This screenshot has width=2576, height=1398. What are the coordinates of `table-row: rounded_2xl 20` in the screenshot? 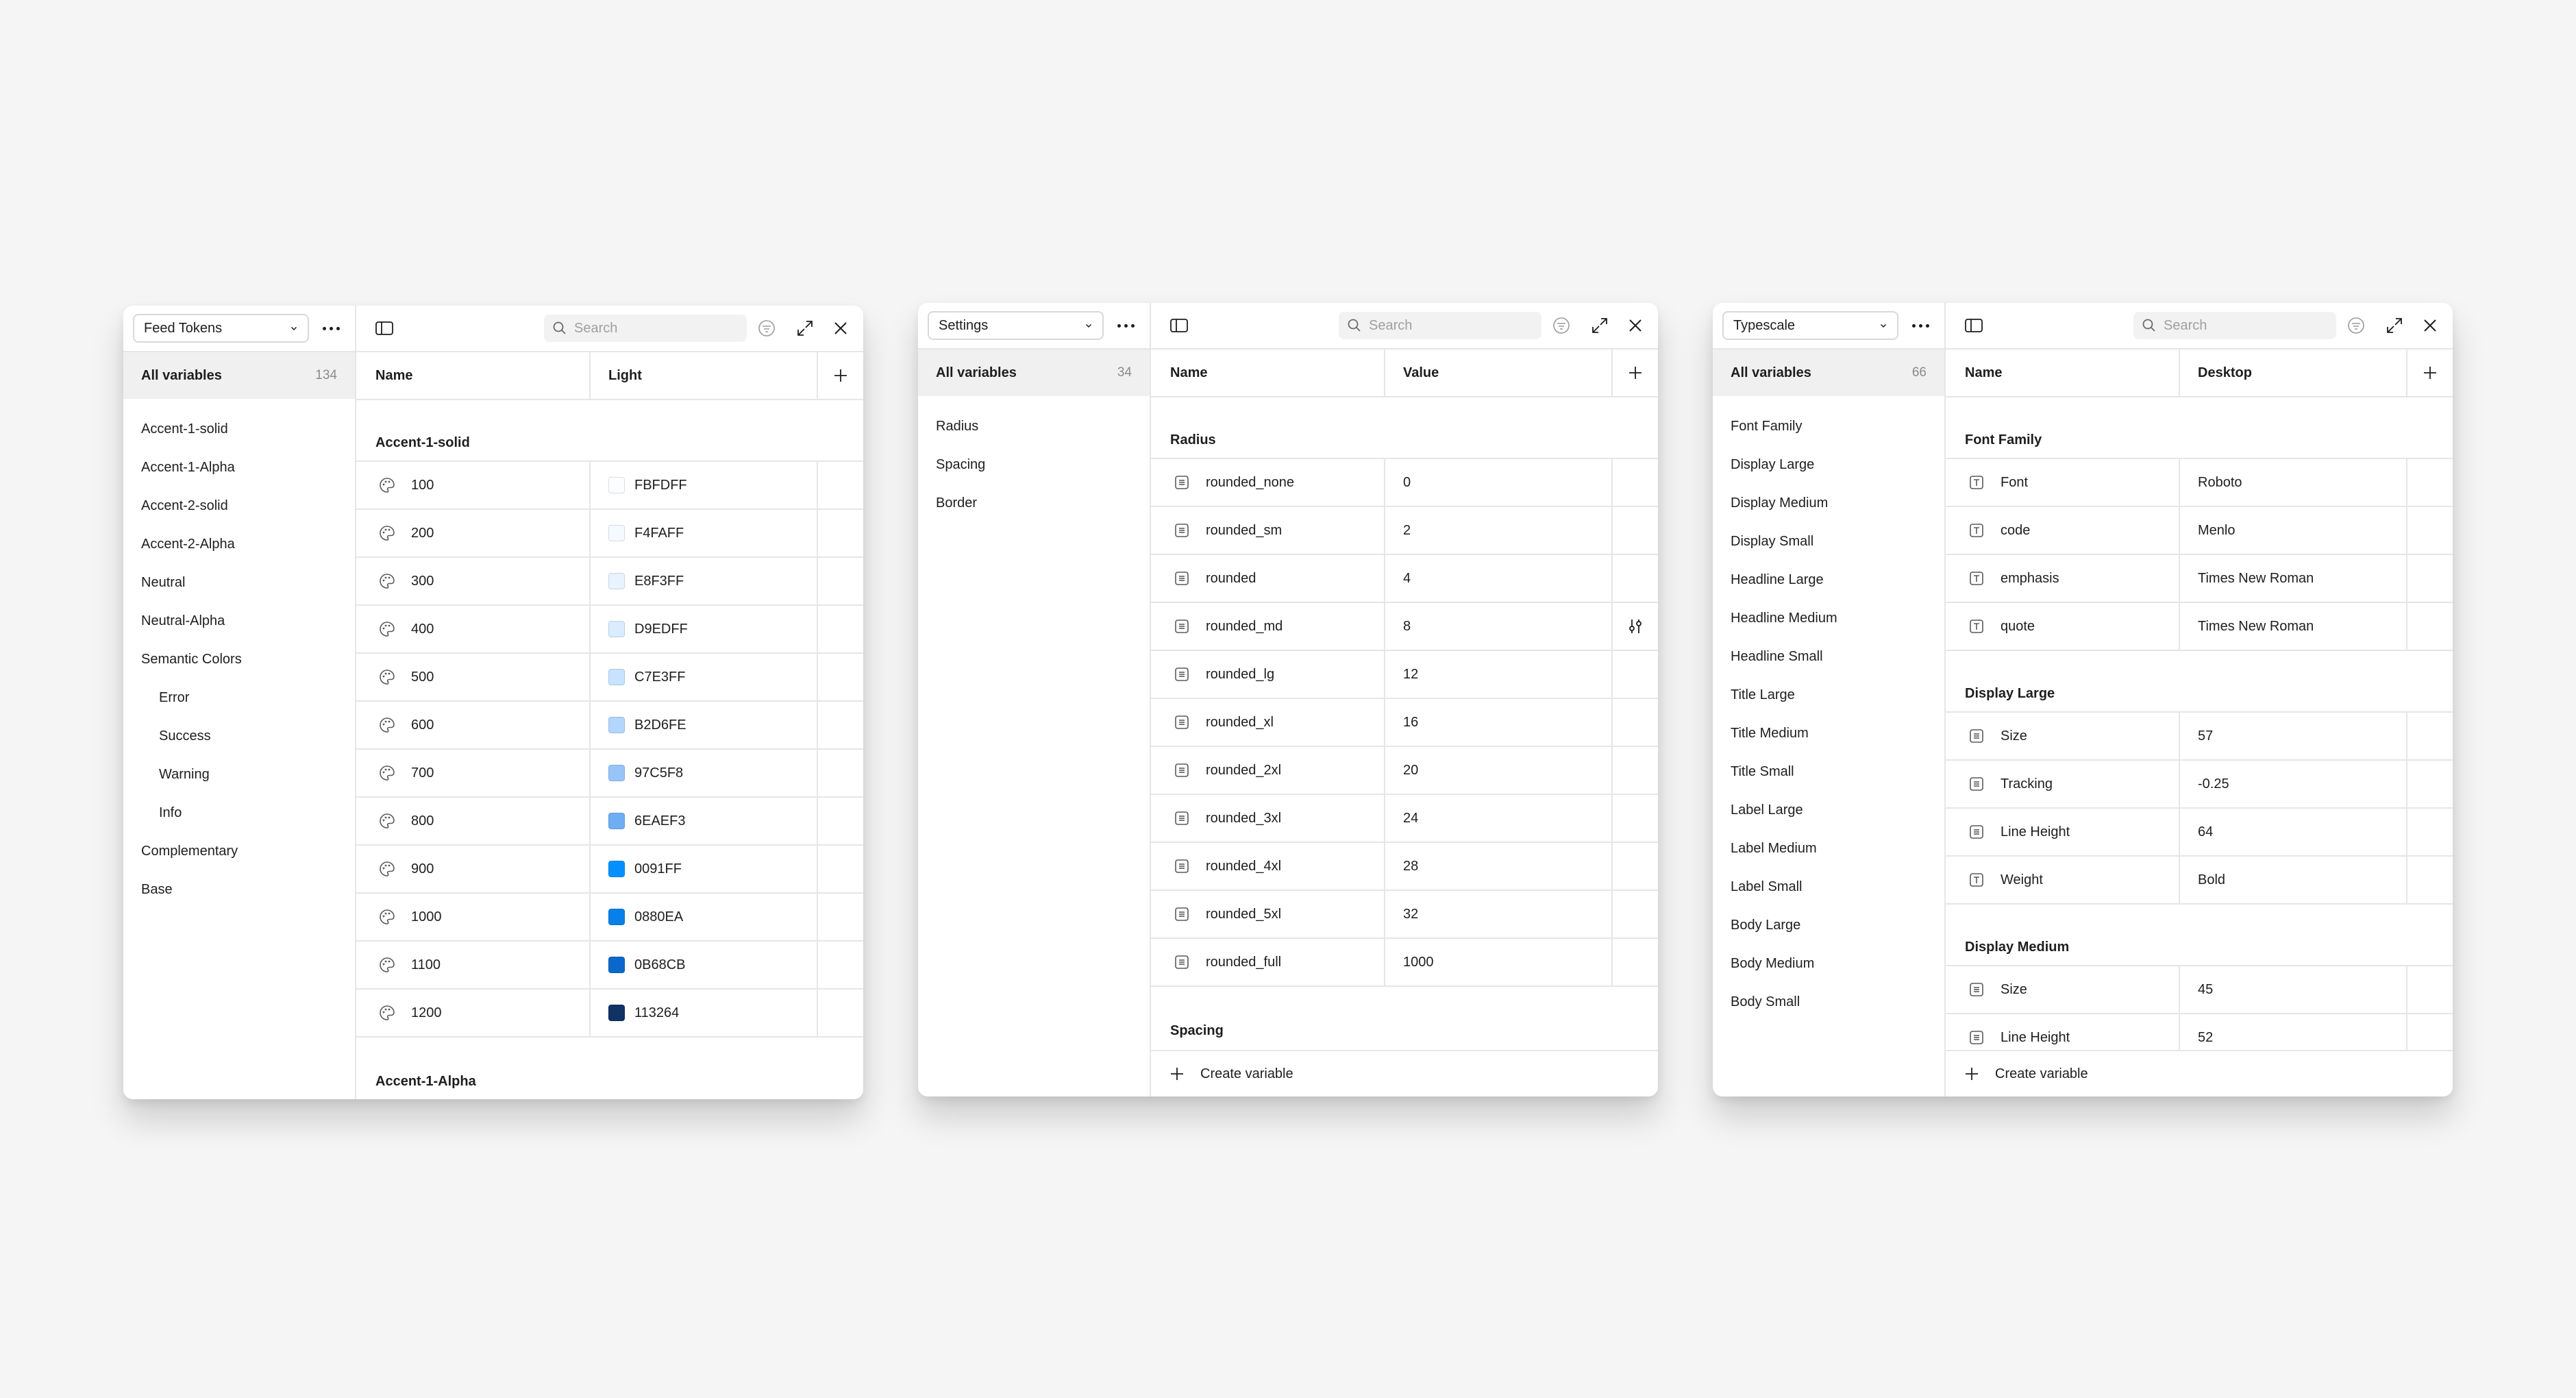 It's located at (1404, 771).